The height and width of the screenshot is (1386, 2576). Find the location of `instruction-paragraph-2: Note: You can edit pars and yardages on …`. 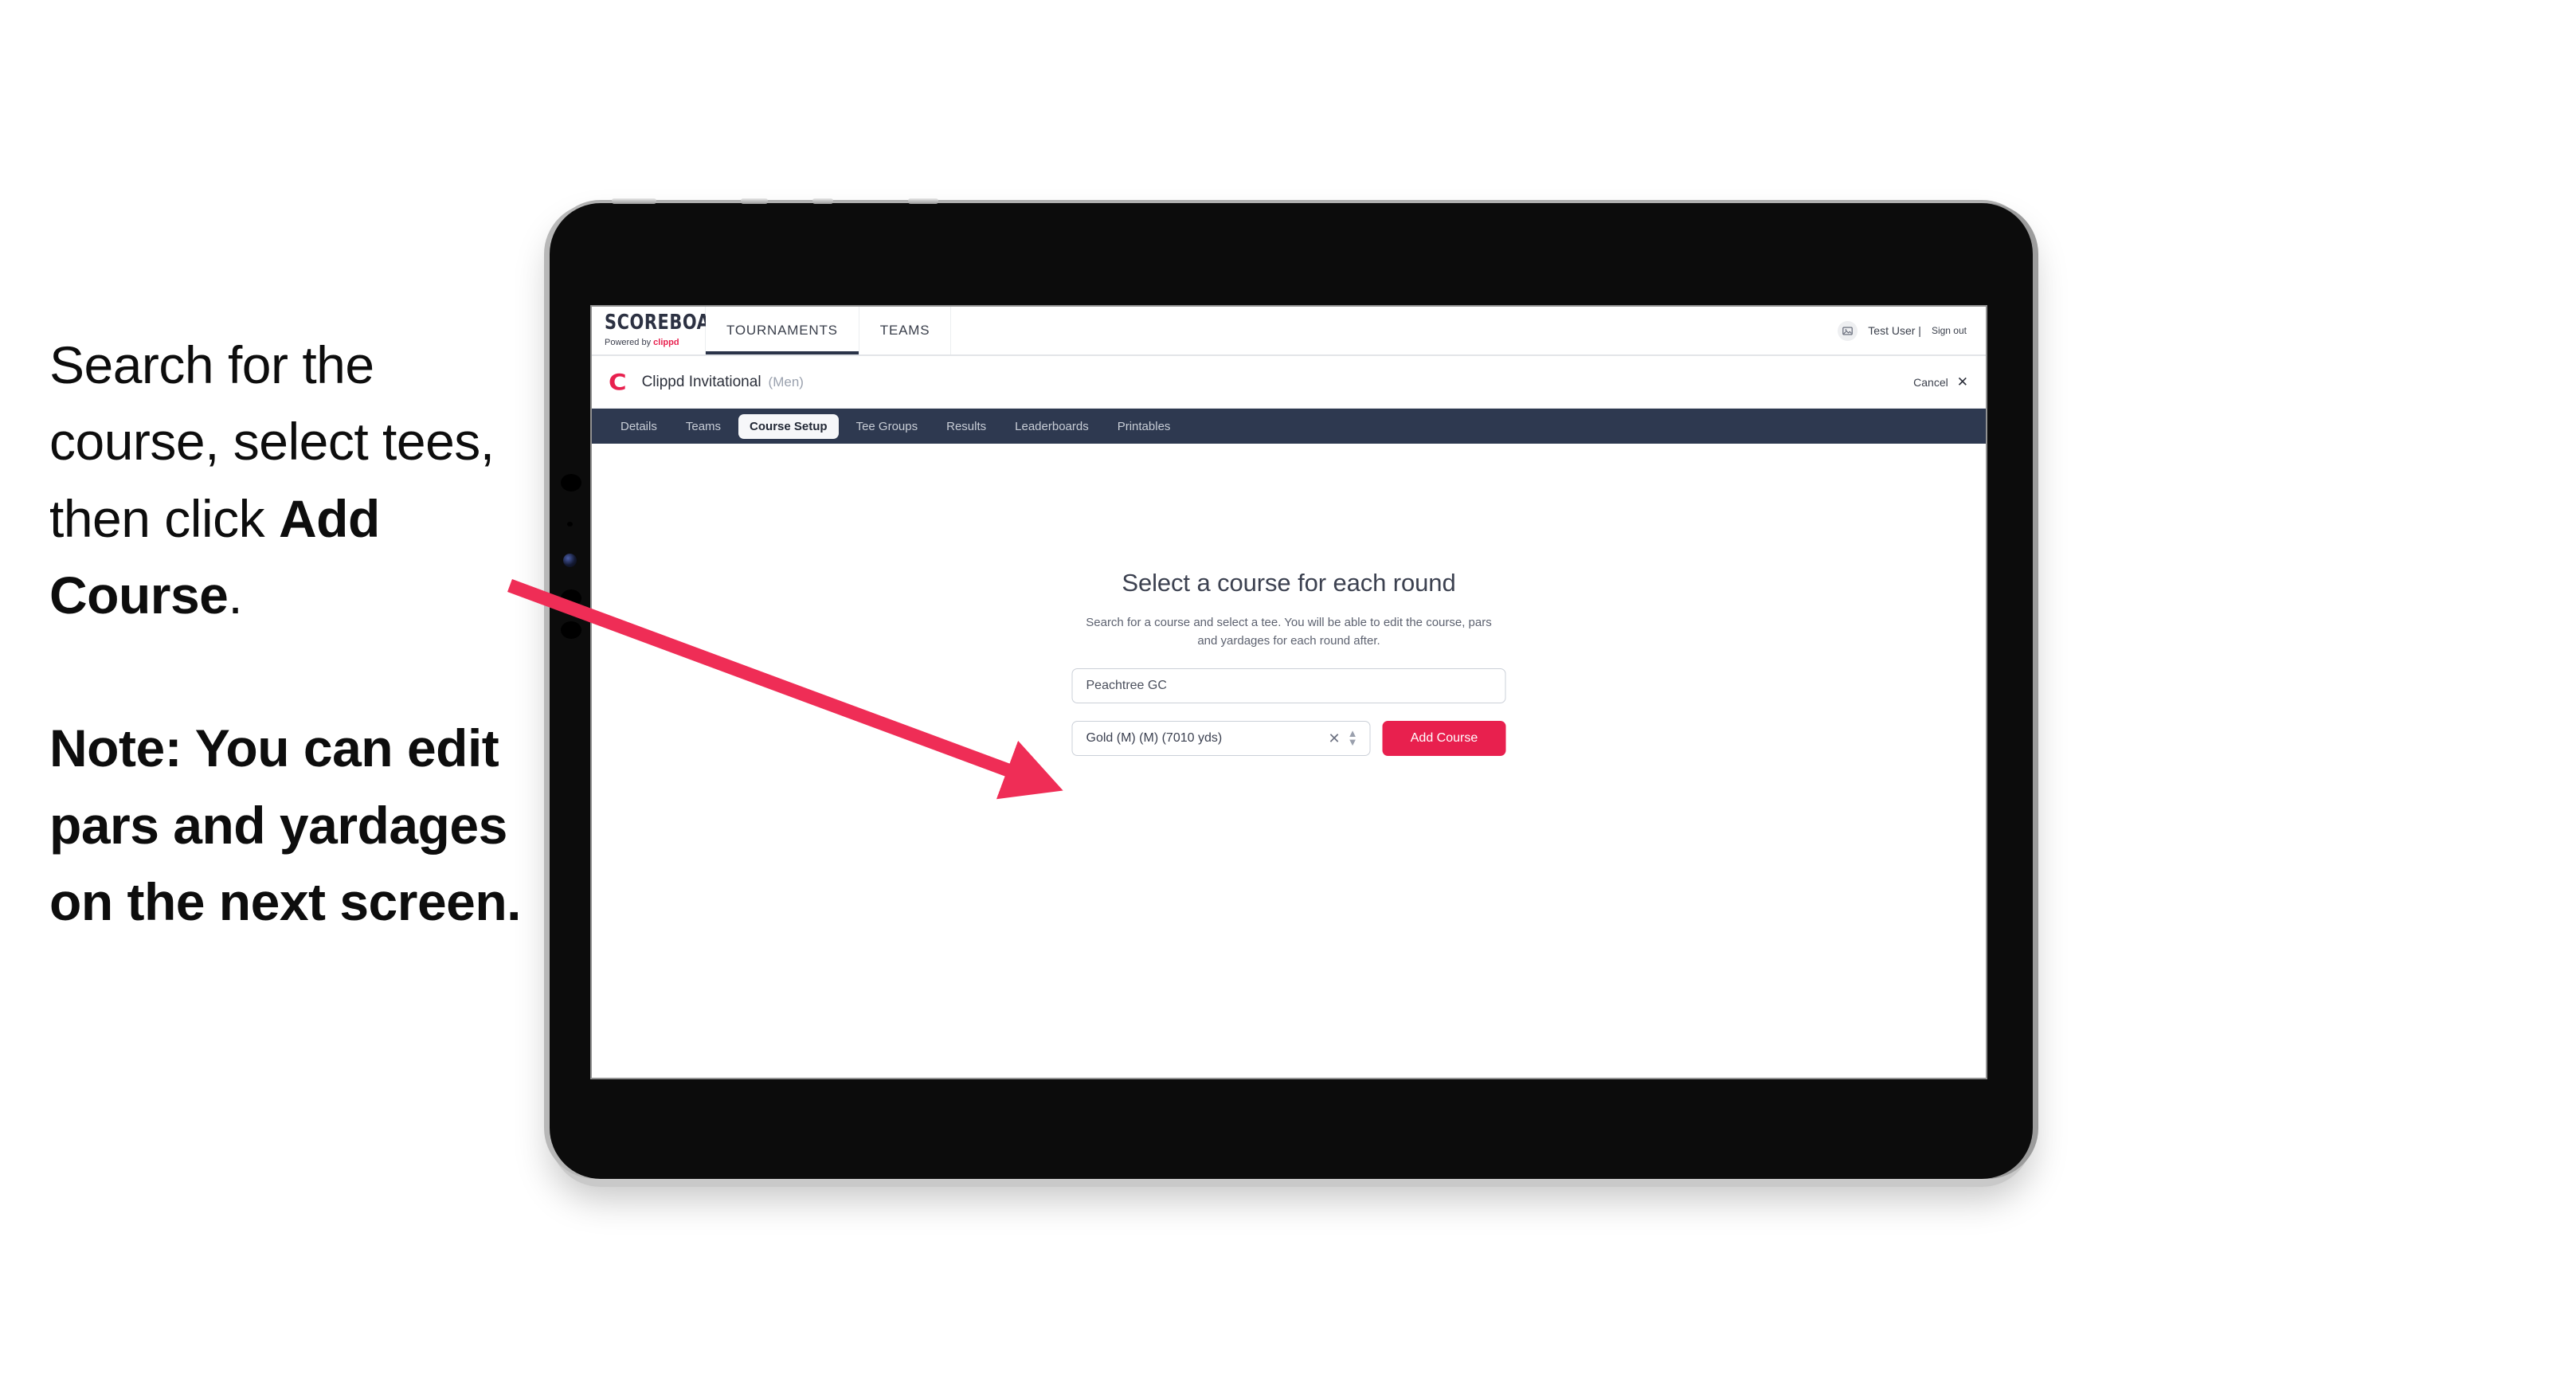

instruction-paragraph-2: Note: You can edit pars and yardages on … is located at coordinates (285, 825).